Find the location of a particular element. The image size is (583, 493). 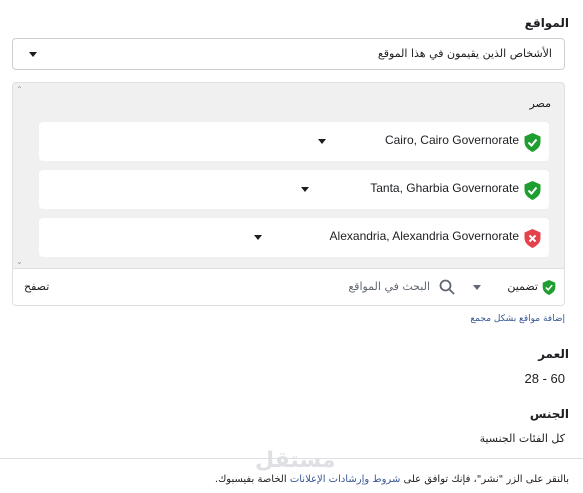

gender-label: الجنس is located at coordinates (549, 414).